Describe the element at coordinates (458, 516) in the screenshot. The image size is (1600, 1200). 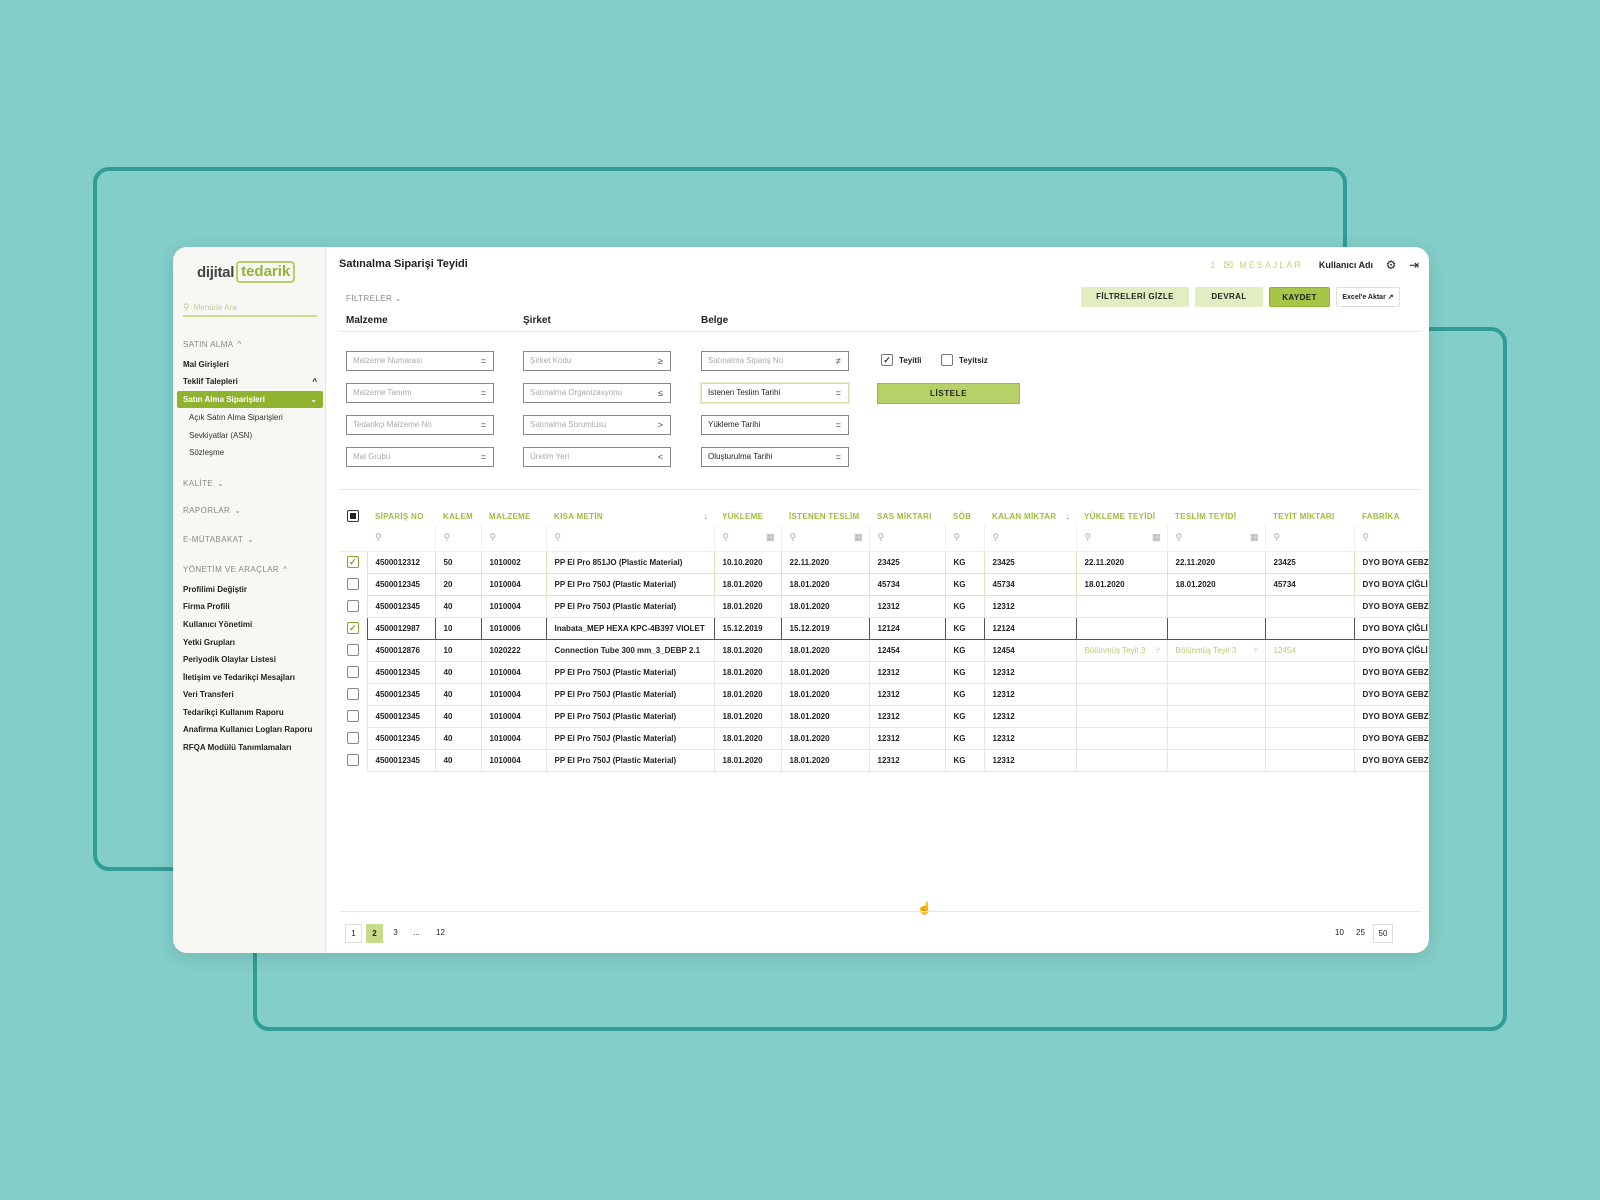
I see `column-header: KALEM` at that location.